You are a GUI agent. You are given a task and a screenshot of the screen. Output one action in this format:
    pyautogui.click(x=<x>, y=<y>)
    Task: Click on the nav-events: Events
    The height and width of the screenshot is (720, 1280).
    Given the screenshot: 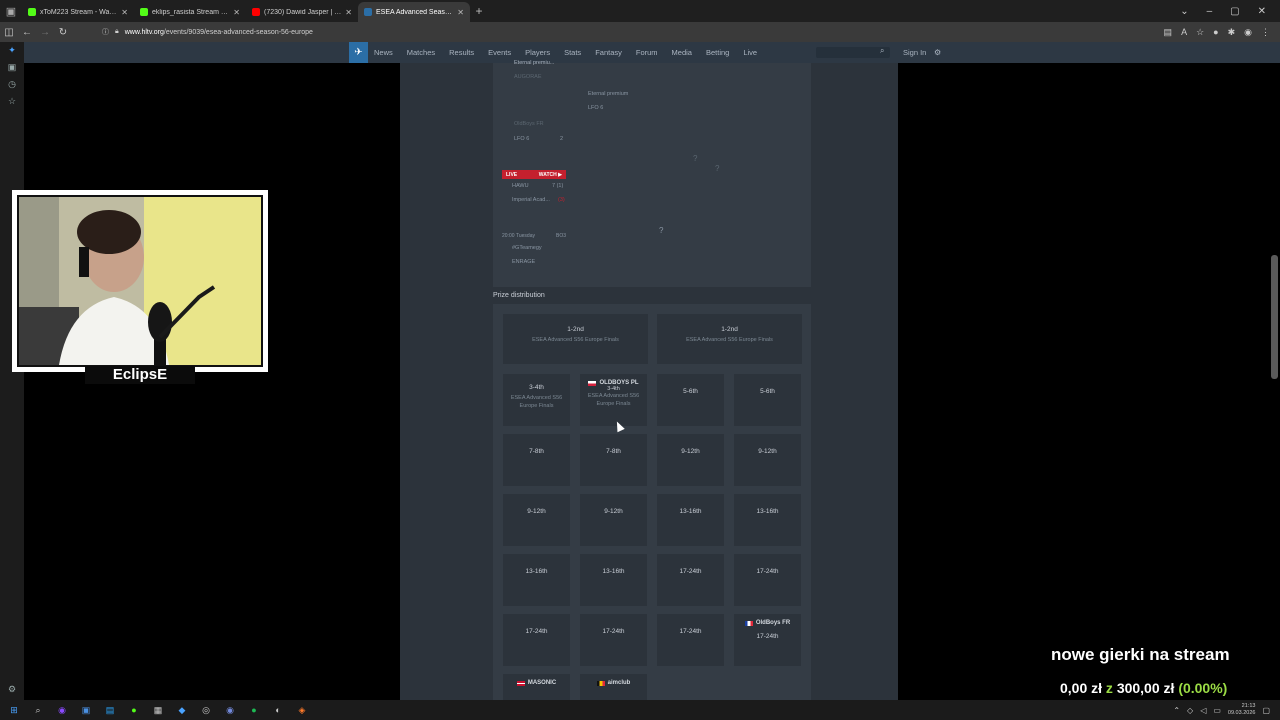 What is the action you would take?
    pyautogui.click(x=499, y=52)
    